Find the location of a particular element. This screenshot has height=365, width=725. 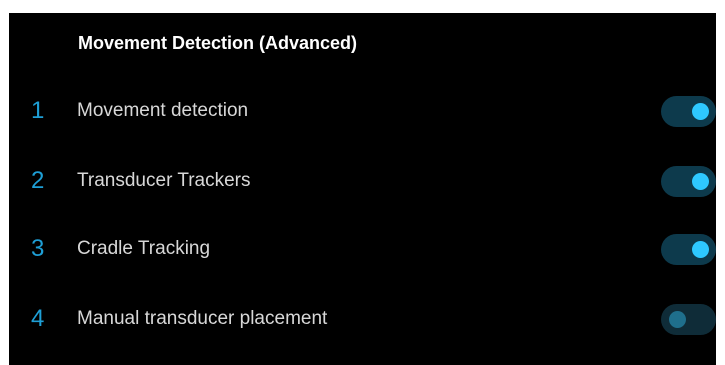

row-number: 2 is located at coordinates (38, 180).